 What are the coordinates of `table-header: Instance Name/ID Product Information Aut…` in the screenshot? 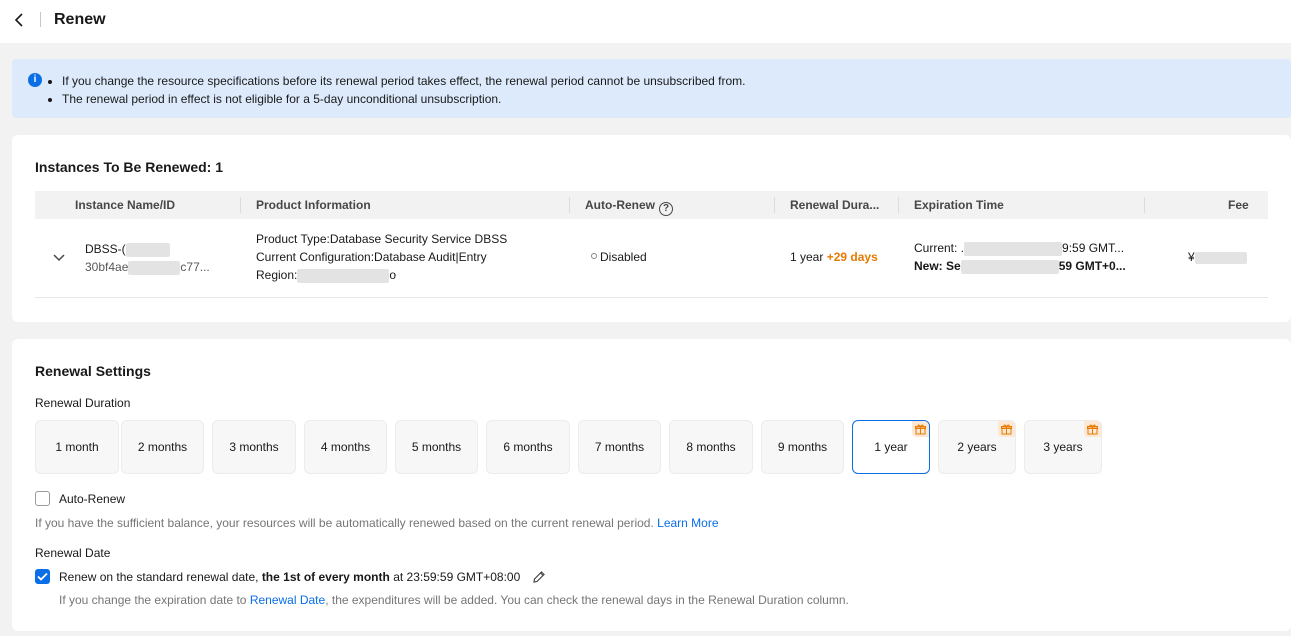 It's located at (651, 205).